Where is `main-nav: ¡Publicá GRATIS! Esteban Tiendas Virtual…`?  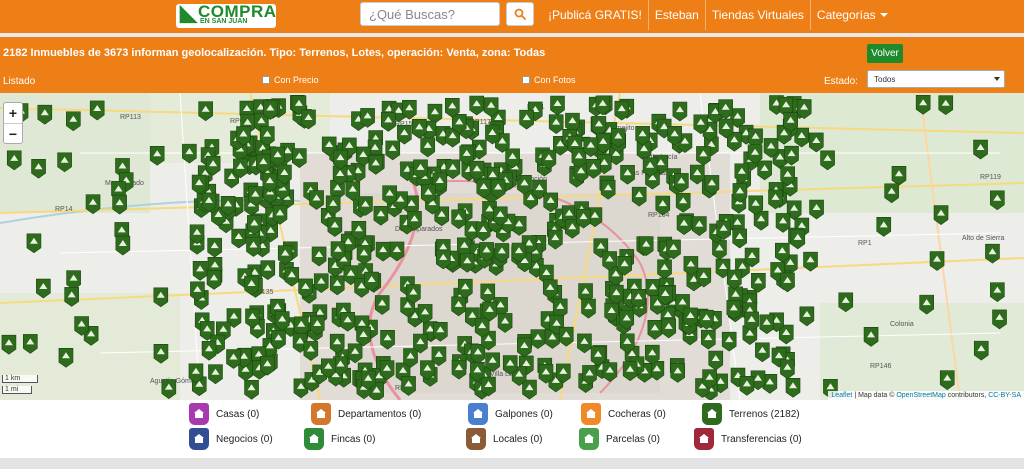 main-nav: ¡Publicá GRATIS! Esteban Tiendas Virtual… is located at coordinates (718, 15).